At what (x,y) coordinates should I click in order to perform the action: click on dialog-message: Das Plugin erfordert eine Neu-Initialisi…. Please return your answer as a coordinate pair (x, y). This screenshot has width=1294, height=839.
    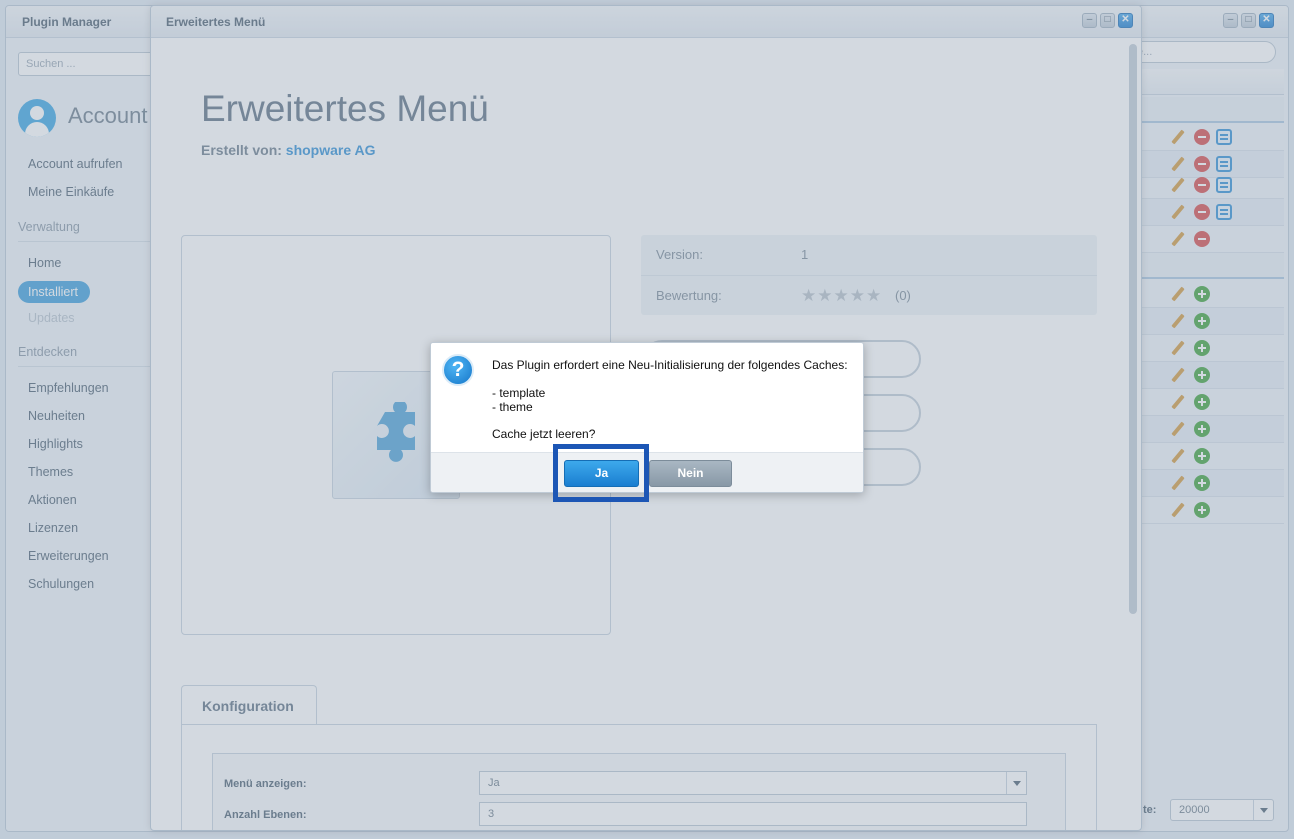
    Looking at the image, I should click on (670, 365).